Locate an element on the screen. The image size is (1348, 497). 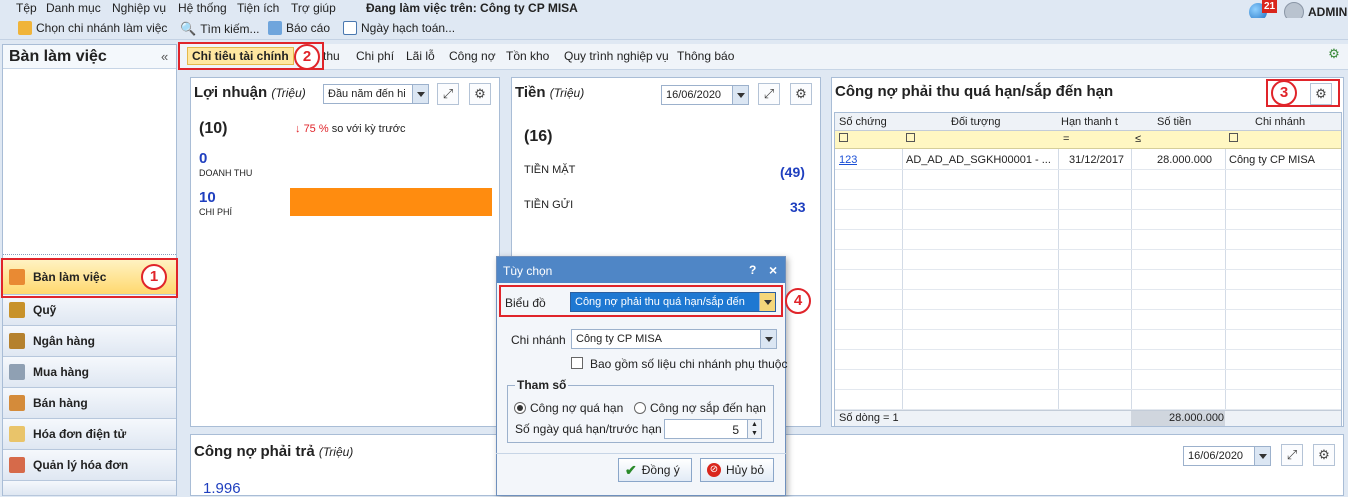
bank-icon is located at coordinates (17, 341).